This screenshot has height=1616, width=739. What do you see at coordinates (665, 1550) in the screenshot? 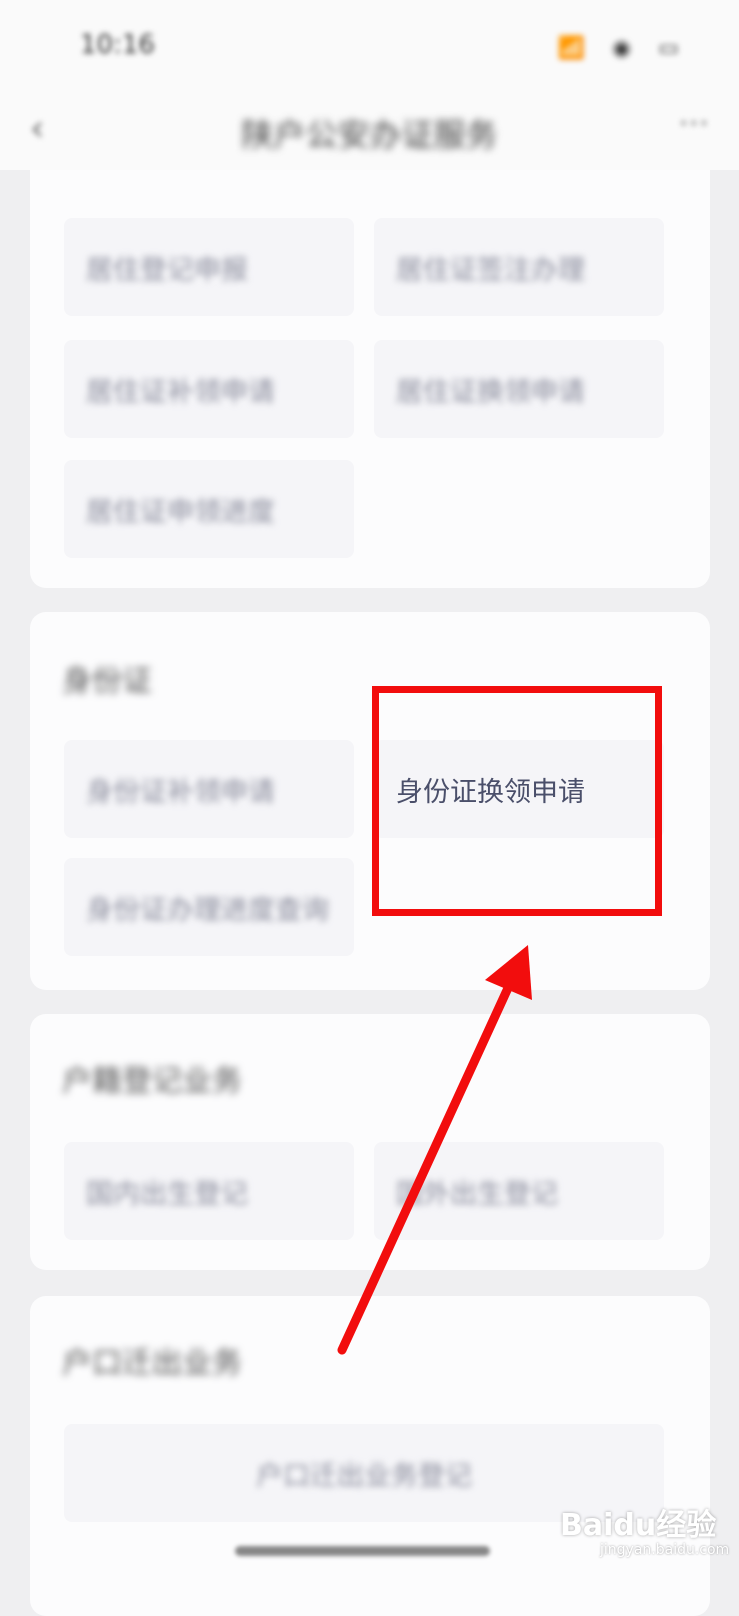
I see `watermark-url: jingyan.baidu.com` at bounding box center [665, 1550].